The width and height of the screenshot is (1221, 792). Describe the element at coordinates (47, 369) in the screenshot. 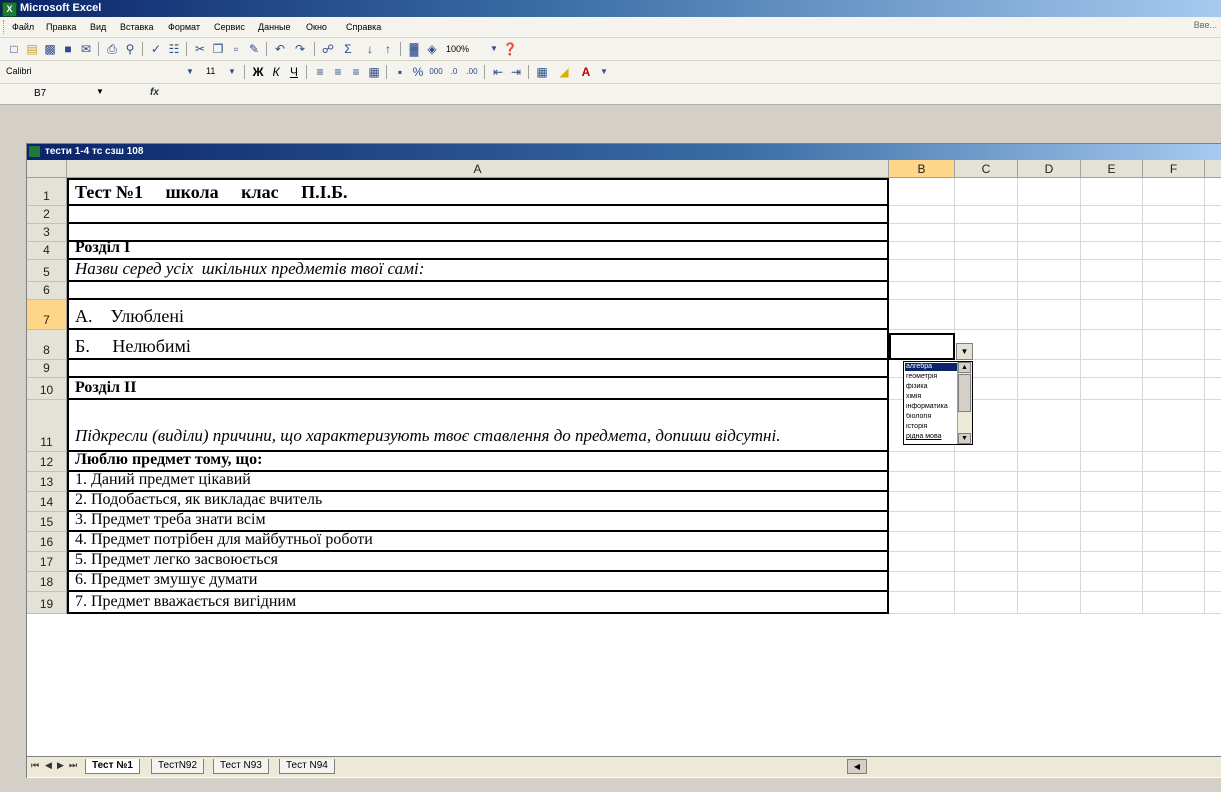

I see `row-header: 9` at that location.